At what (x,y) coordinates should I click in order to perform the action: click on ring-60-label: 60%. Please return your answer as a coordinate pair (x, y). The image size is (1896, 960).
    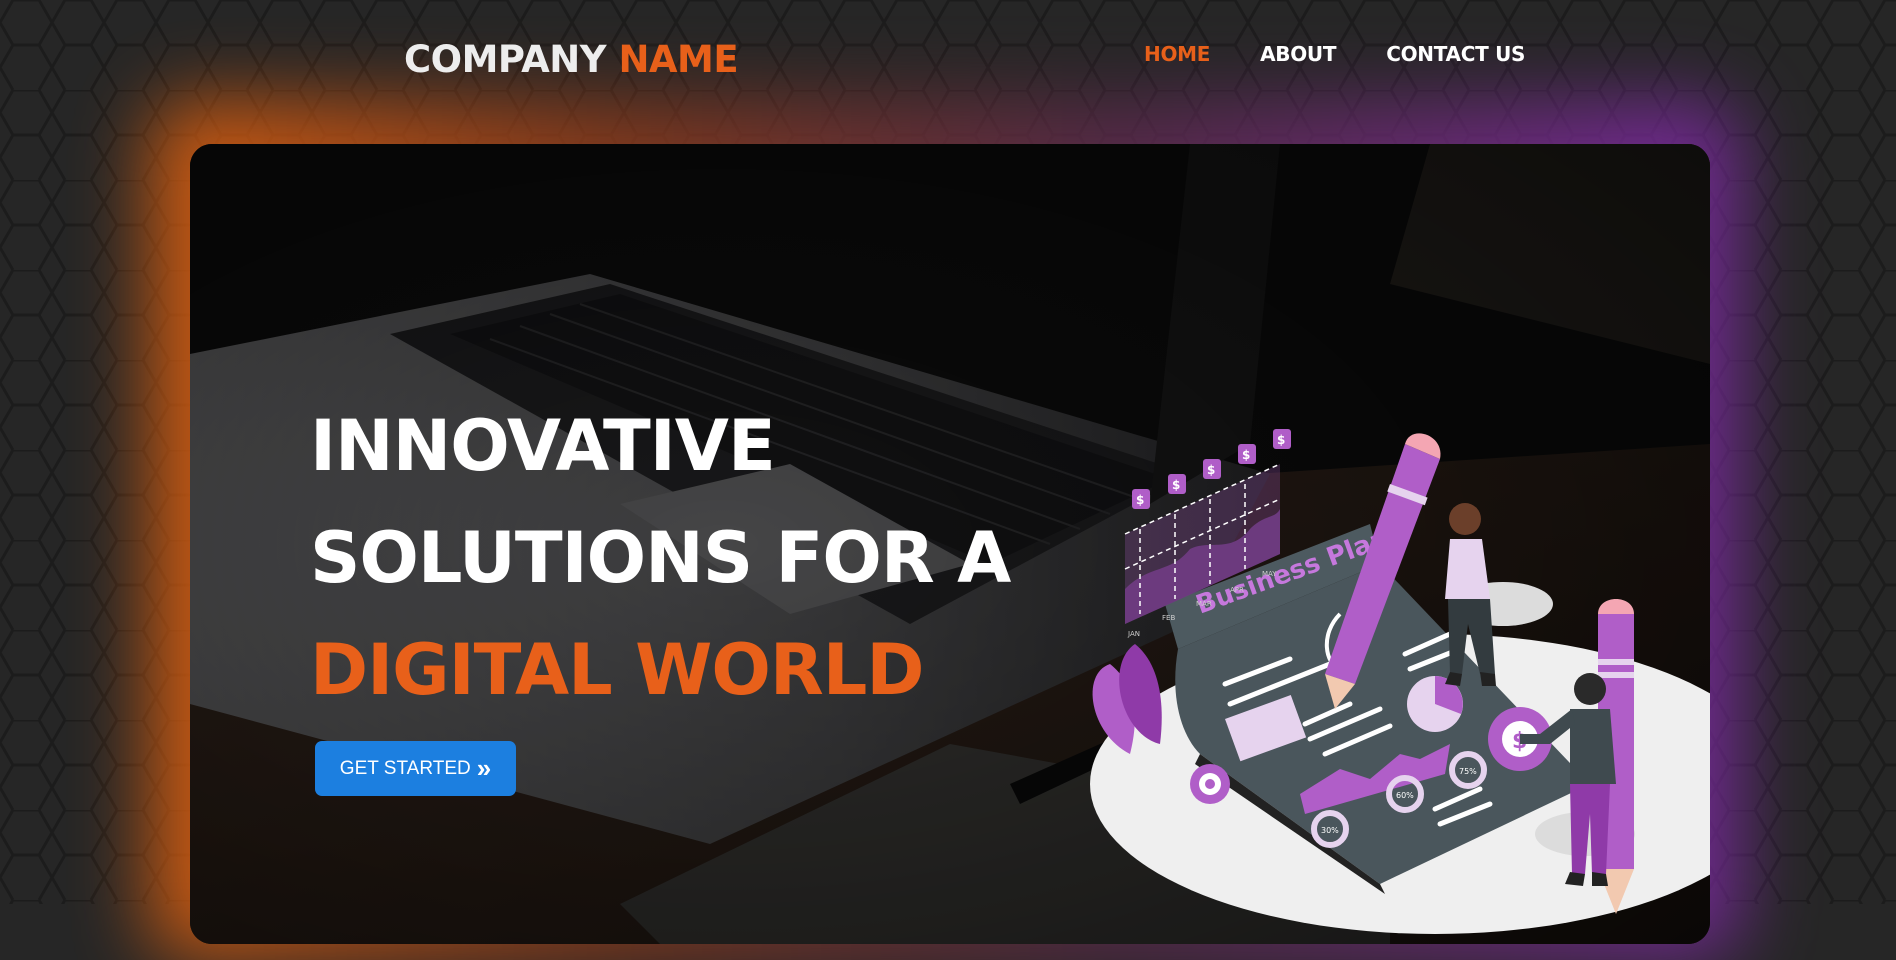
    Looking at the image, I should click on (1405, 795).